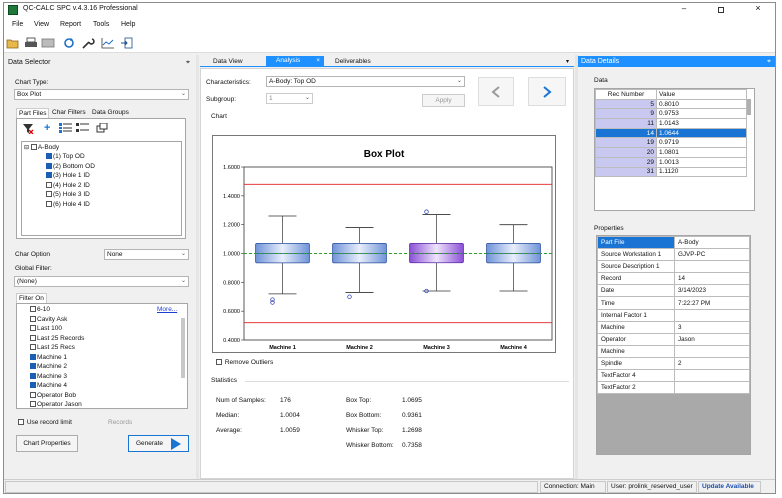 Image resolution: width=782 pixels, height=498 pixels. I want to click on property-name: Source Workstation 1, so click(636, 255).